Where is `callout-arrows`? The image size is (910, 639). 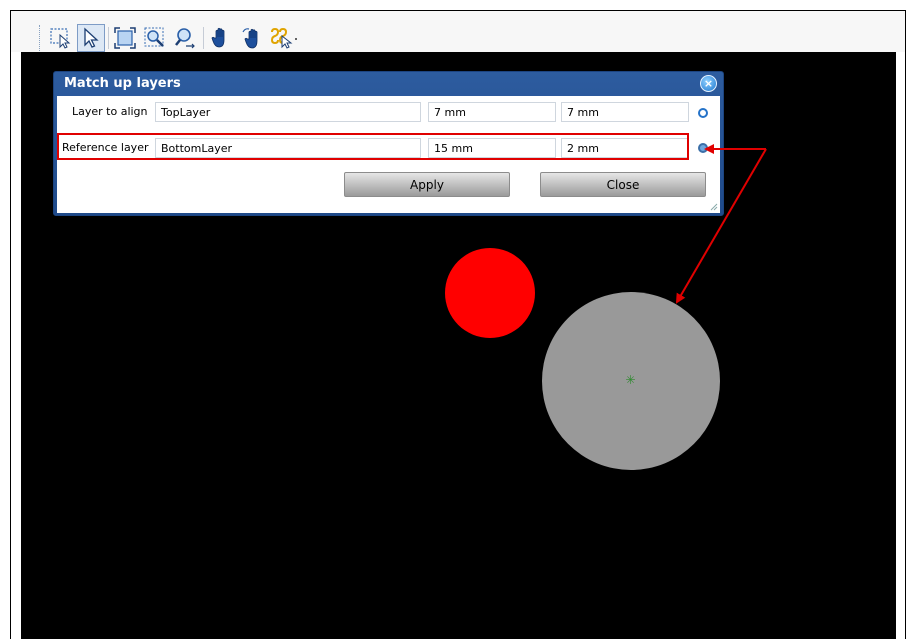
callout-arrows is located at coordinates (721, 224).